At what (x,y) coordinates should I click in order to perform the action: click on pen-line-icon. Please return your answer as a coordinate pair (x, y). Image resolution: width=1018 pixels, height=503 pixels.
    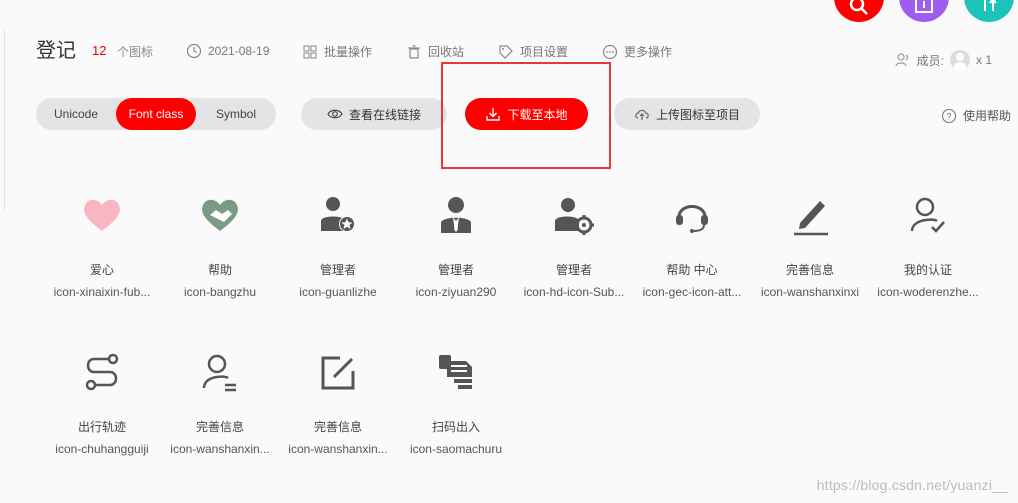
    Looking at the image, I should click on (811, 218).